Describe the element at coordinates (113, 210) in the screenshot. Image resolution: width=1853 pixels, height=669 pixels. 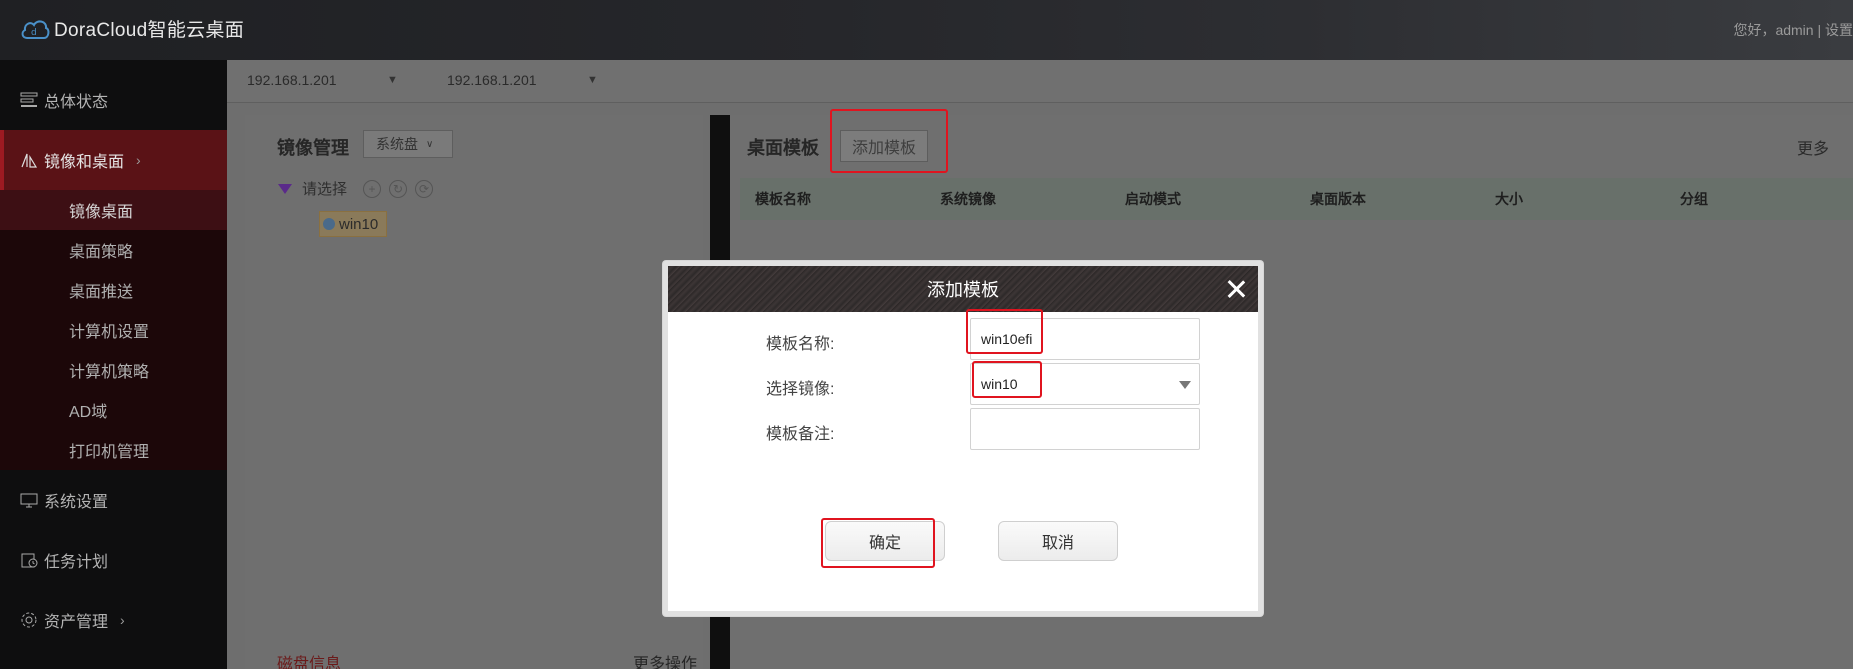
I see `subnav-item-image-desktop: 镜像桌面` at that location.